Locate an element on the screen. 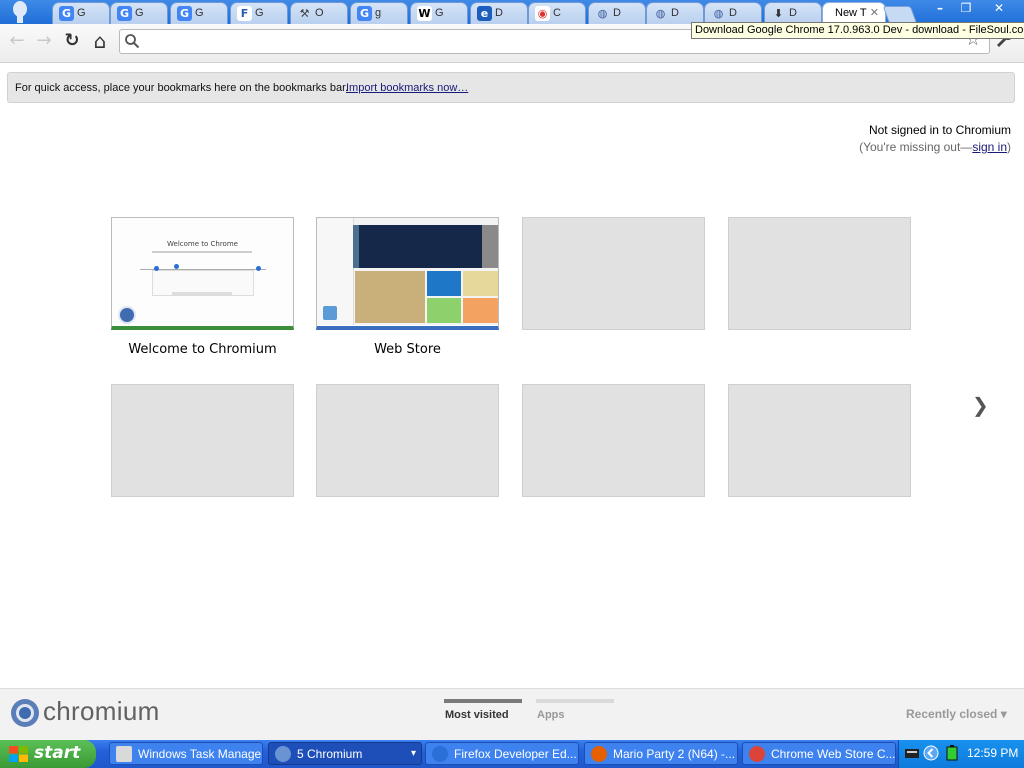 The width and height of the screenshot is (1024, 768). taskbar-button: Windows Task Manager is located at coordinates (186, 753).